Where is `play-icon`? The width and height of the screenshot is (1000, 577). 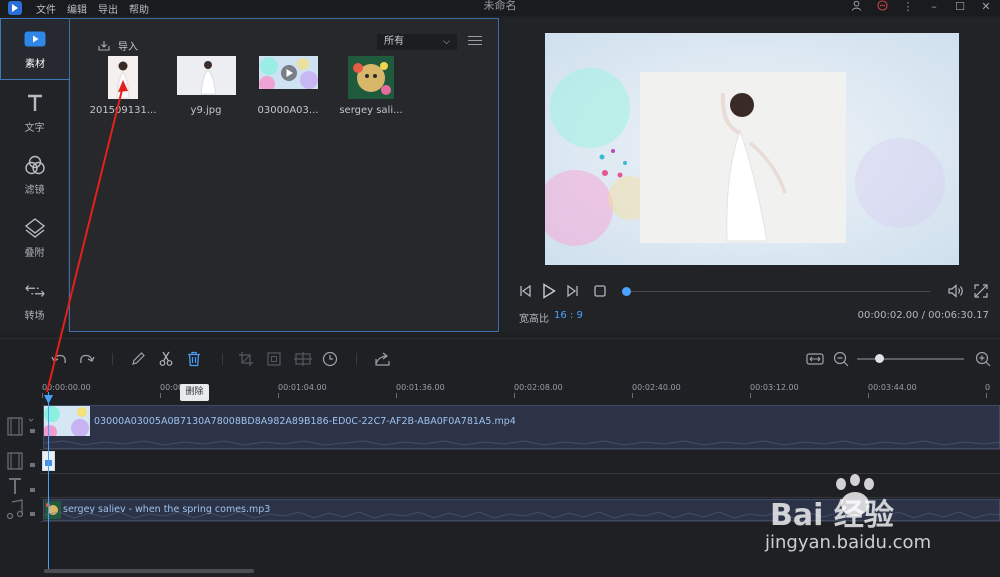
play-icon is located at coordinates (549, 292).